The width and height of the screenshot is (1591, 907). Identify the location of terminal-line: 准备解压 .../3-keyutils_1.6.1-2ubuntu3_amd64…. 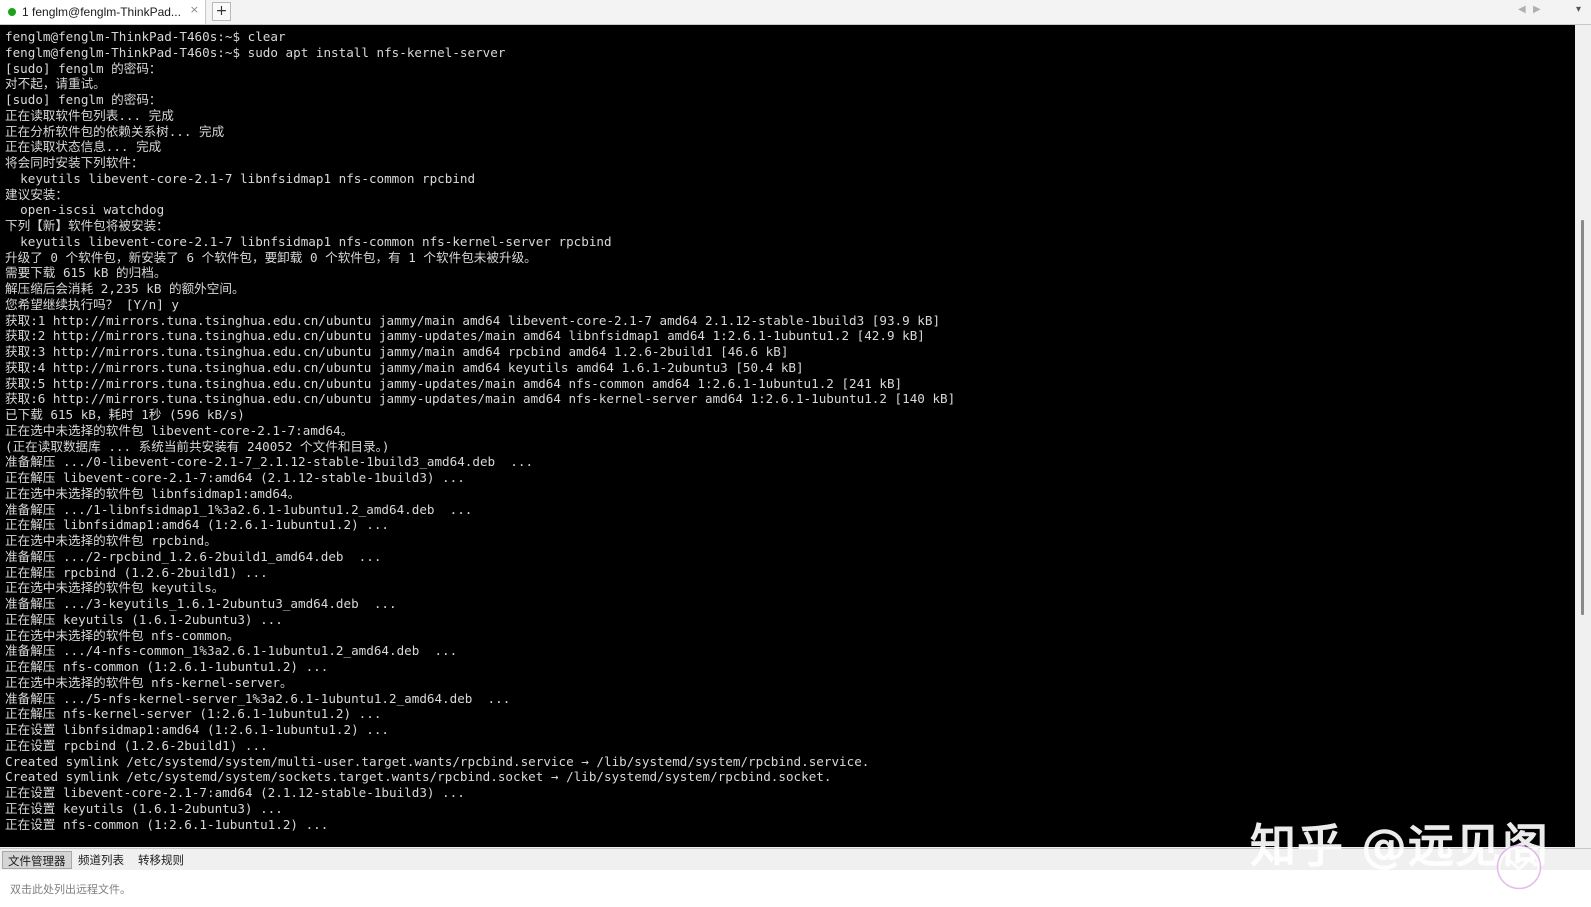
(201, 603).